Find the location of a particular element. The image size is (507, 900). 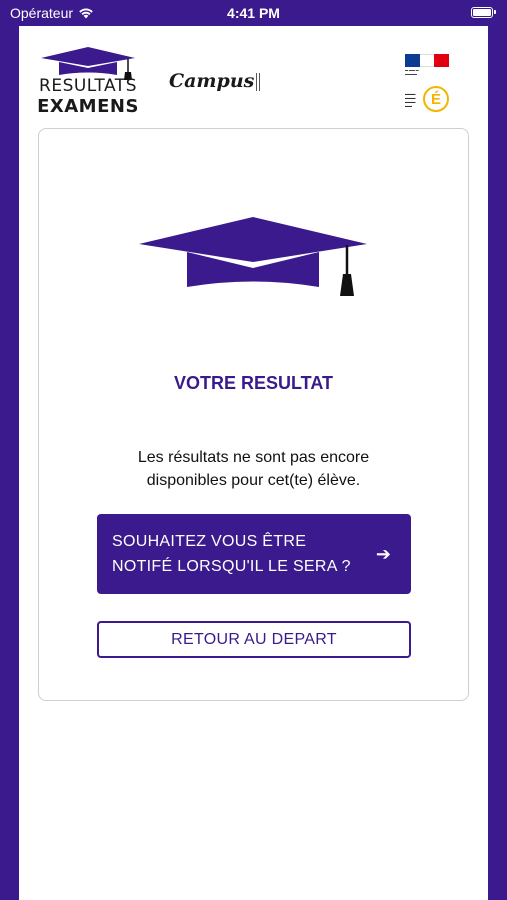

gov-flag-icon is located at coordinates (427, 60).